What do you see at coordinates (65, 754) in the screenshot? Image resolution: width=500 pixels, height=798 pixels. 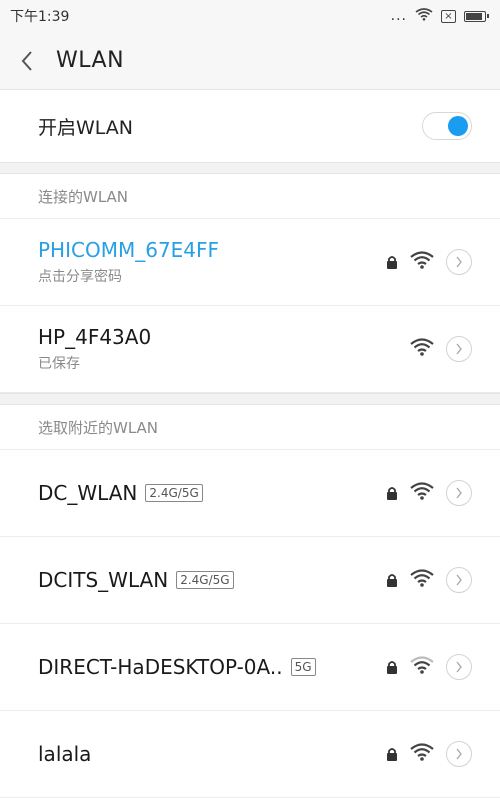 I see `network-ssid: lalala` at bounding box center [65, 754].